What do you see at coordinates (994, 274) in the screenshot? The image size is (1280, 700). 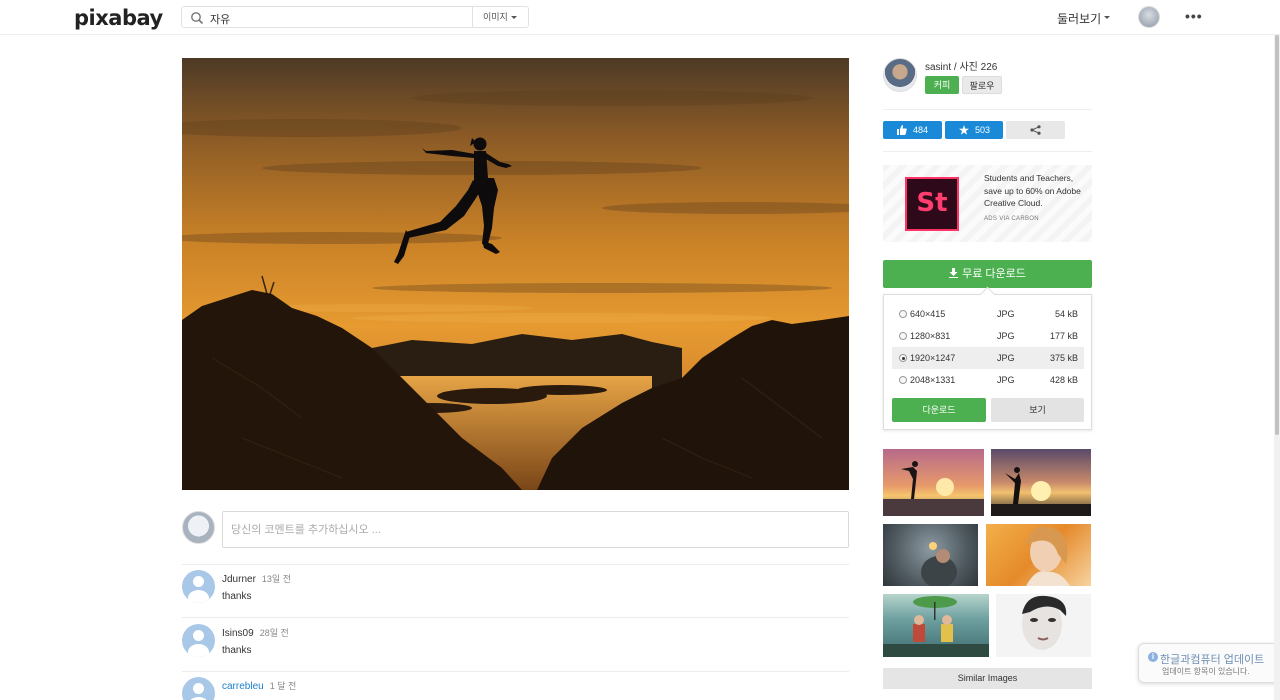 I see `free-download-label: 무료 다운로드` at bounding box center [994, 274].